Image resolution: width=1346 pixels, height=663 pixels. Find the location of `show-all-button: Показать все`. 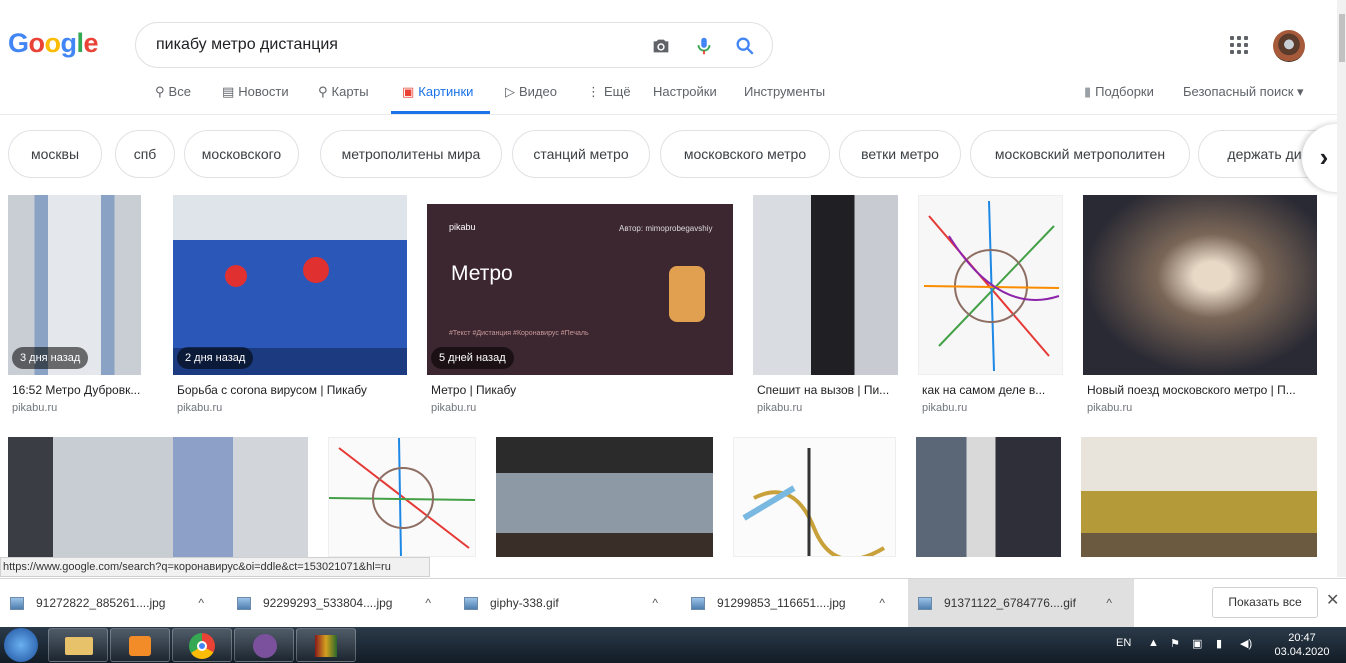

show-all-button: Показать все is located at coordinates (1265, 602).